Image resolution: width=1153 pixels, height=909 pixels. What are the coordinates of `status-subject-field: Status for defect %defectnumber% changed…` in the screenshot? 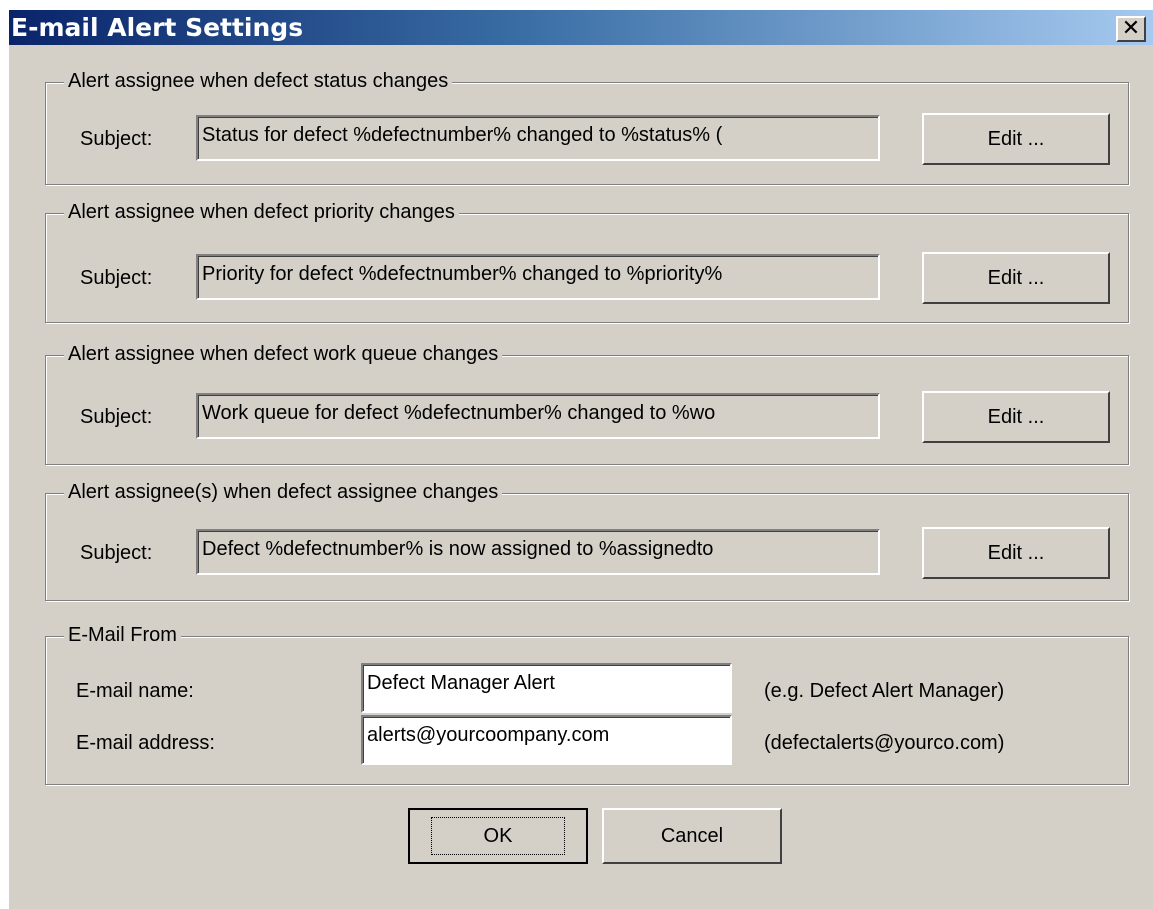 It's located at (538, 138).